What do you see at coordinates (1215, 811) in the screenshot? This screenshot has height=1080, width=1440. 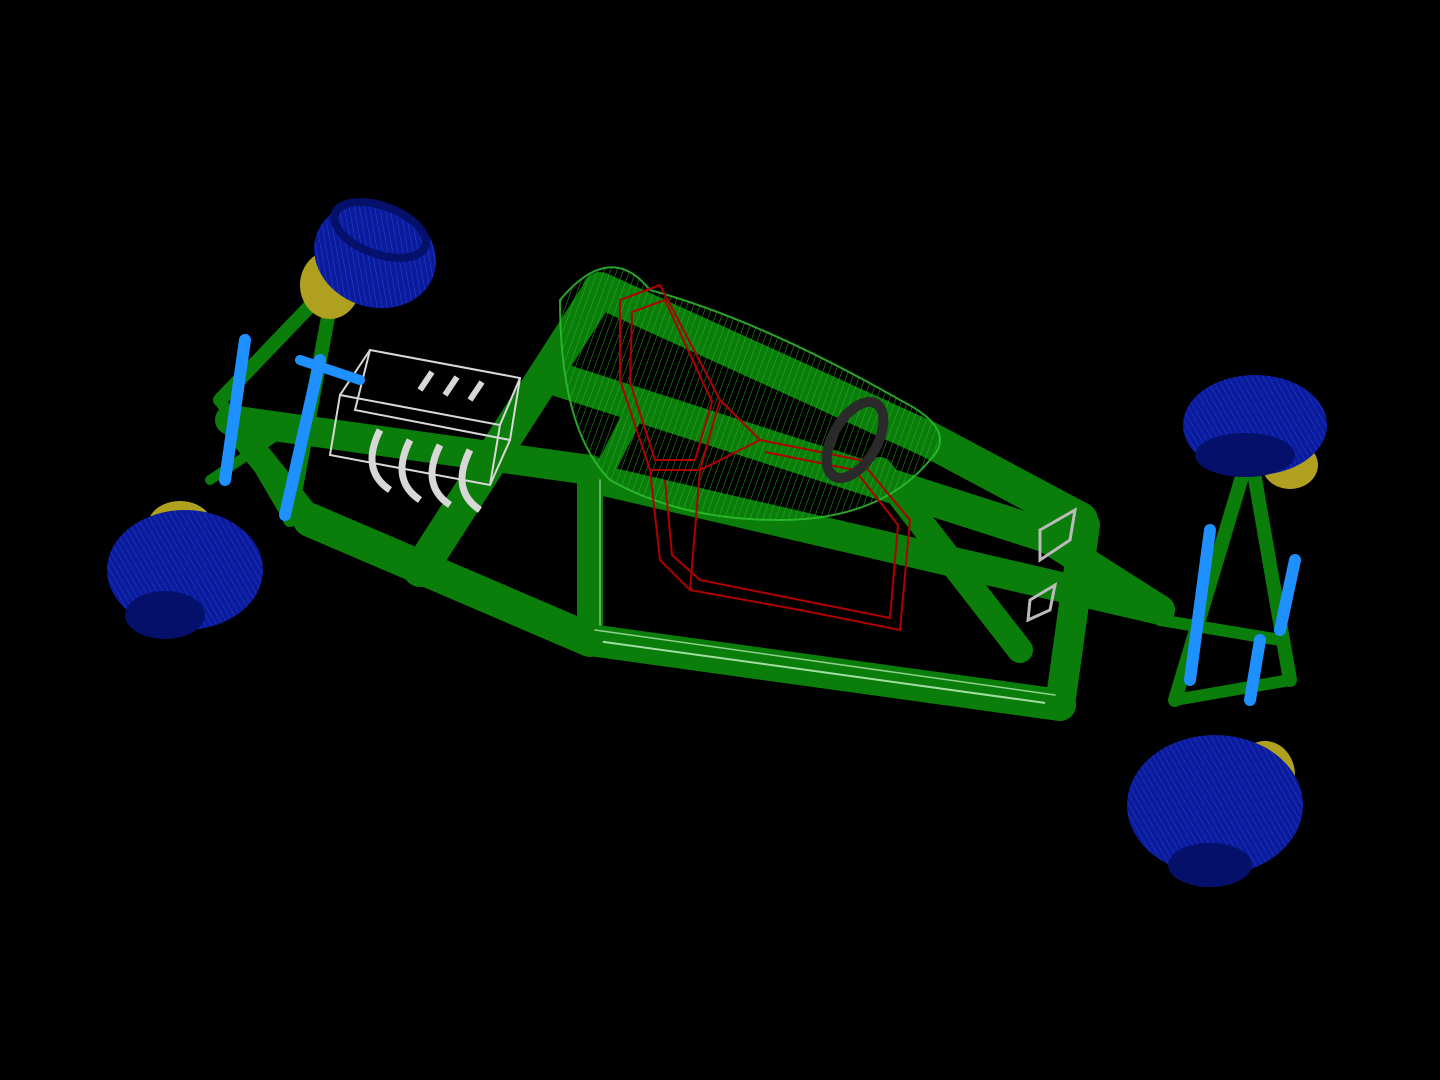 I see `wheel-rear-lower` at bounding box center [1215, 811].